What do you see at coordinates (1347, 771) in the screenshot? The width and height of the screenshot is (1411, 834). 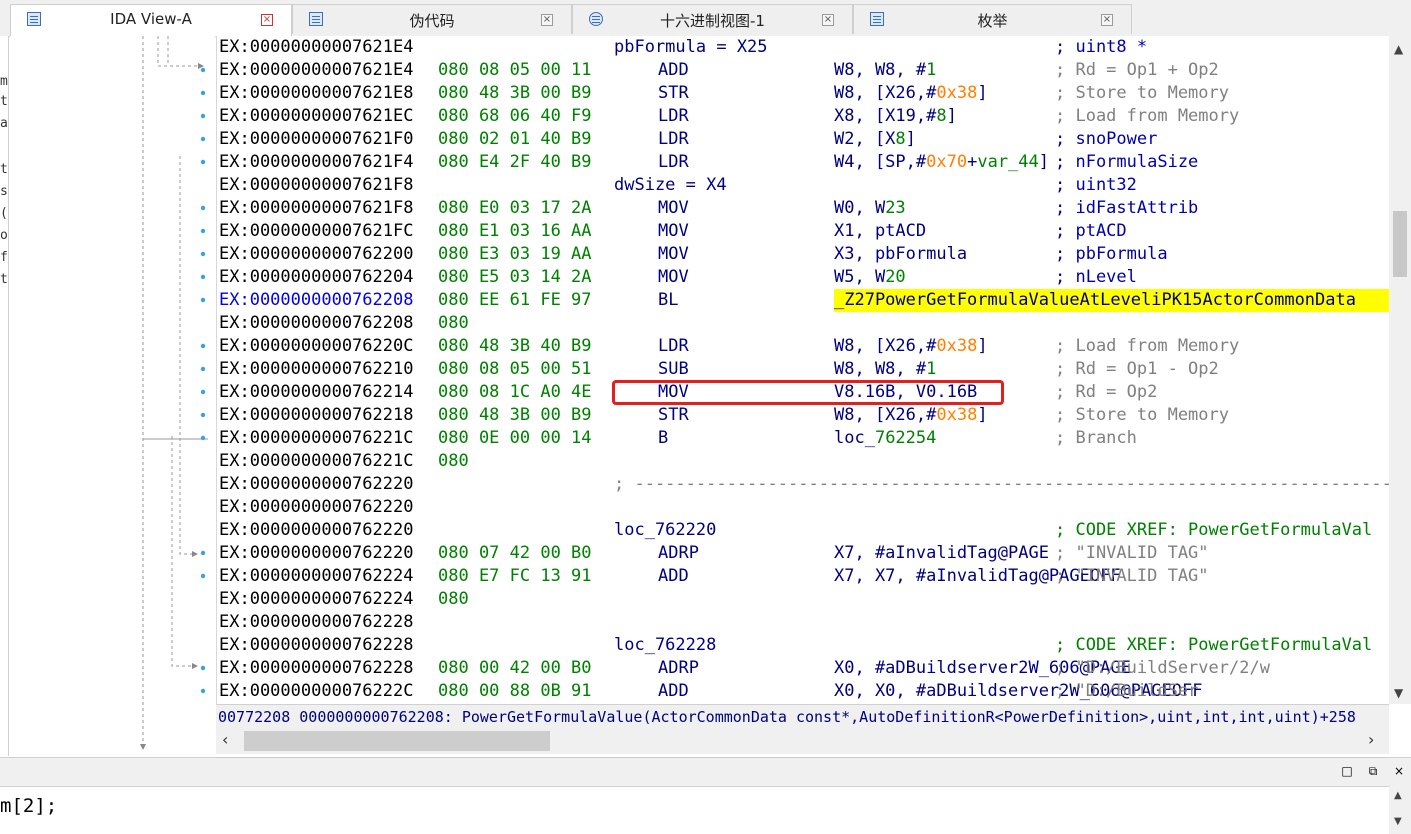 I see `minimize-icon: □` at bounding box center [1347, 771].